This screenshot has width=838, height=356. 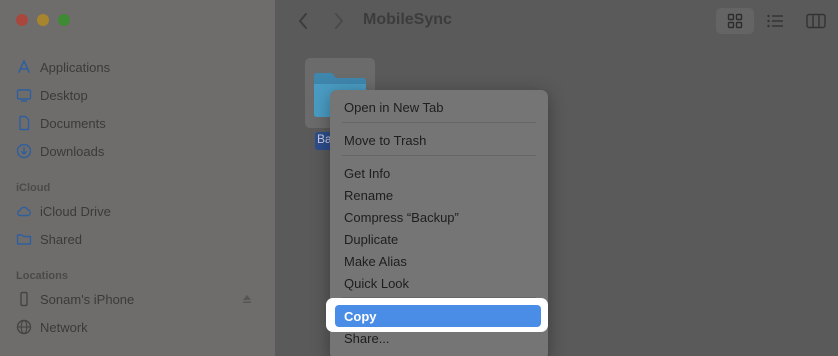 I want to click on zoom-window-button, so click(x=64, y=20).